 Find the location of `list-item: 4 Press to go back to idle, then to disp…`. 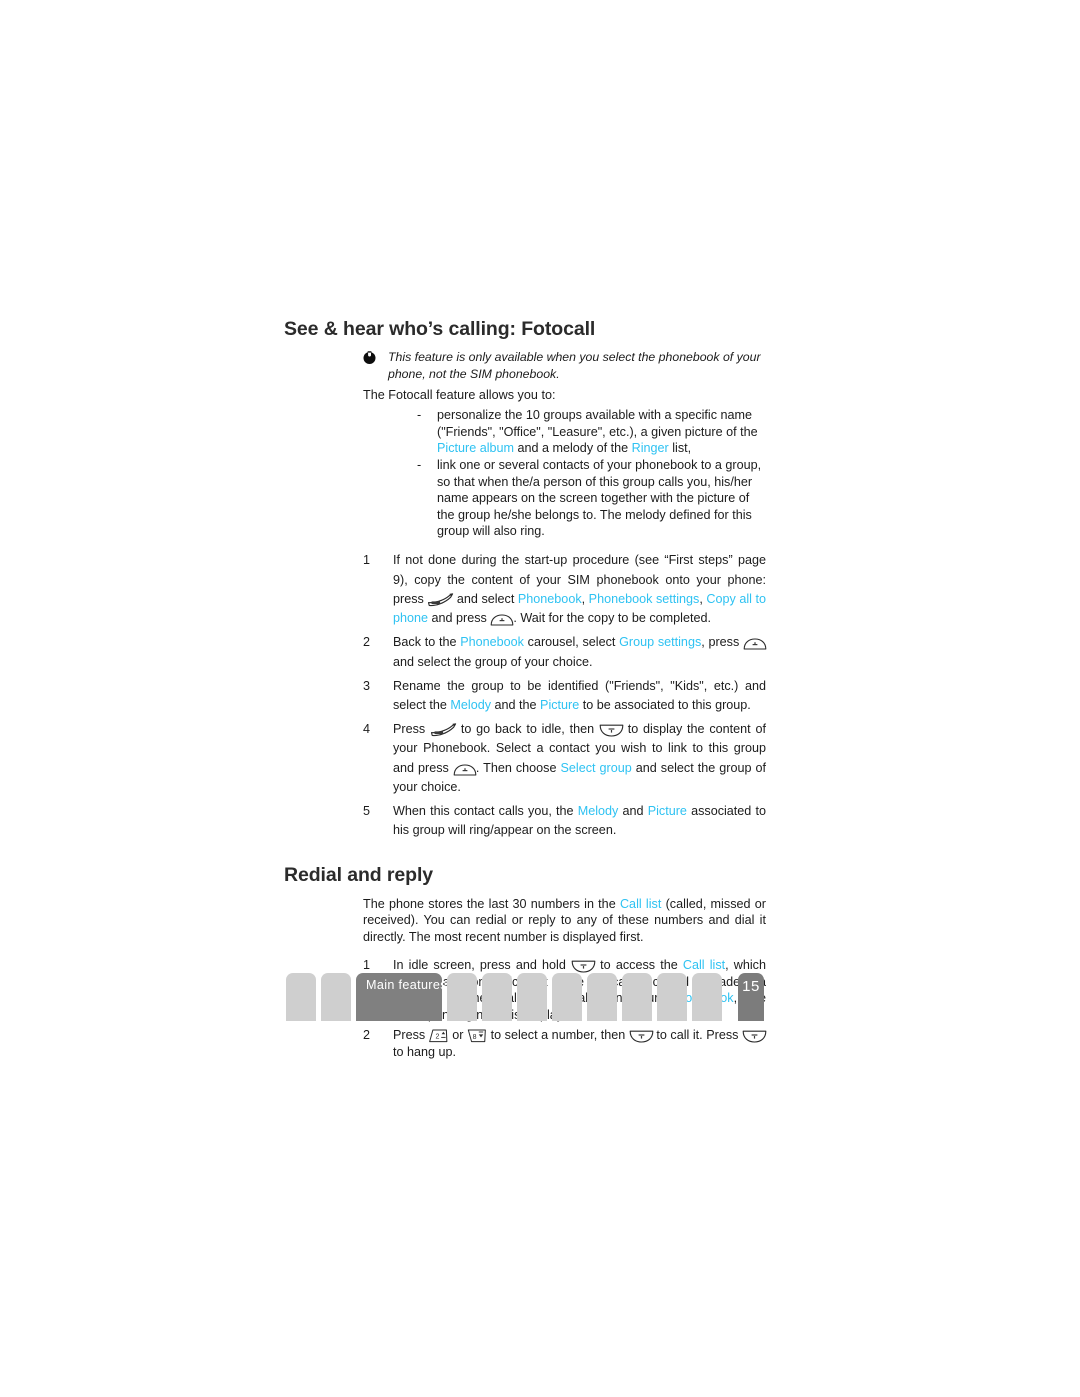

list-item: 4 Press to go back to idle, then to disp… is located at coordinates (564, 758).